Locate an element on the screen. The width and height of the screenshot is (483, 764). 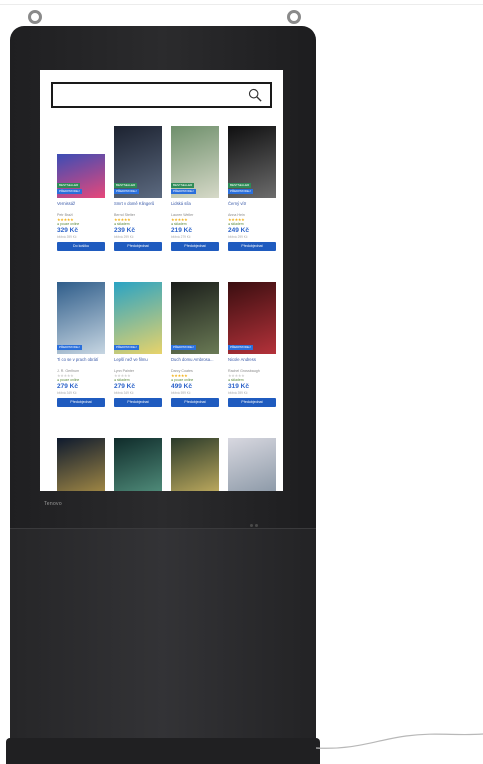
regular-price: běžná 599 Kč is located at coordinates (181, 393).